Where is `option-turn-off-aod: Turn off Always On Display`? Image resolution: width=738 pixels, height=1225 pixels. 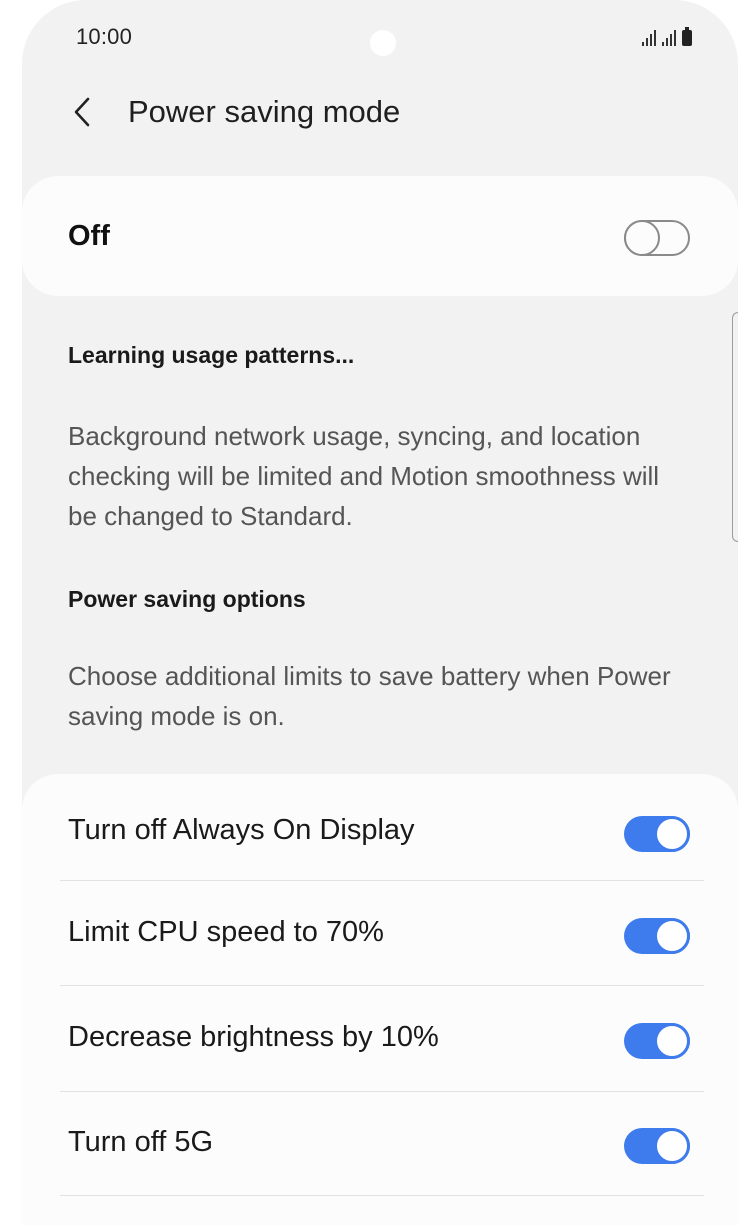 option-turn-off-aod: Turn off Always On Display is located at coordinates (380, 832).